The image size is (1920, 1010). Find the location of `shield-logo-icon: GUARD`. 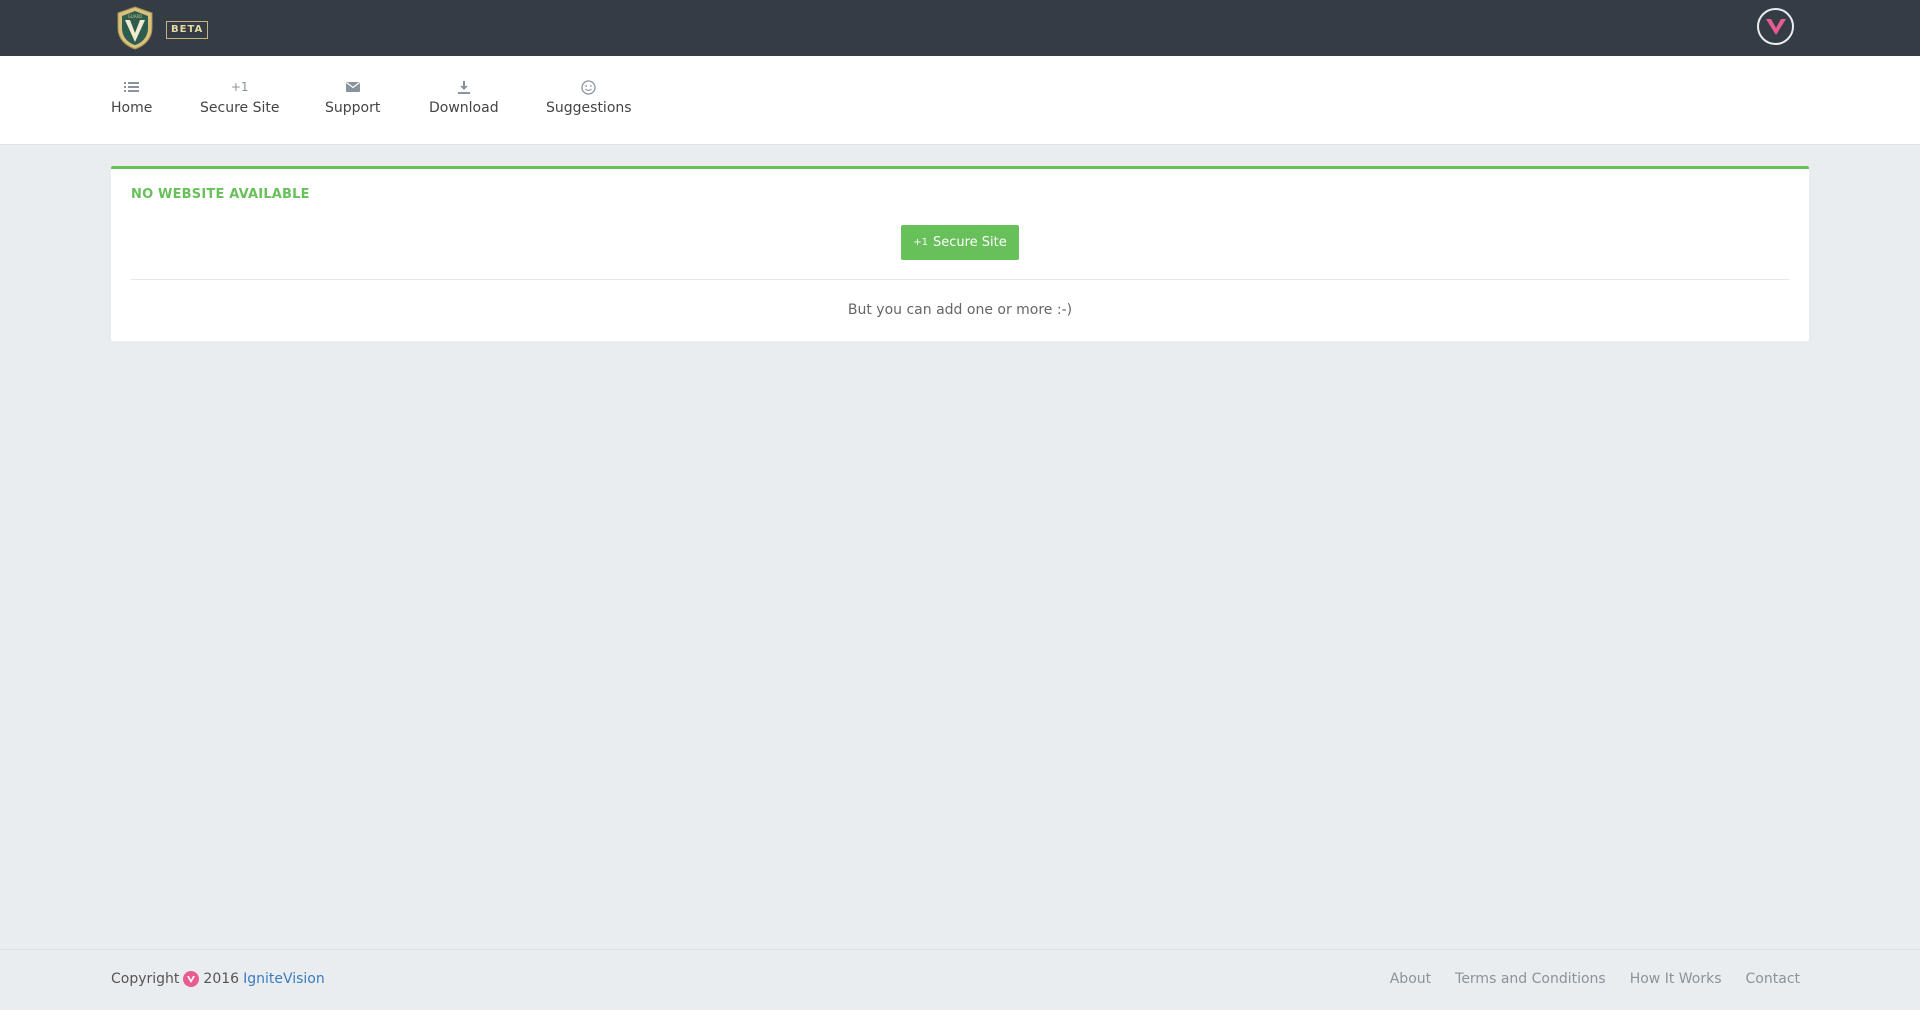

shield-logo-icon: GUARD is located at coordinates (135, 28).